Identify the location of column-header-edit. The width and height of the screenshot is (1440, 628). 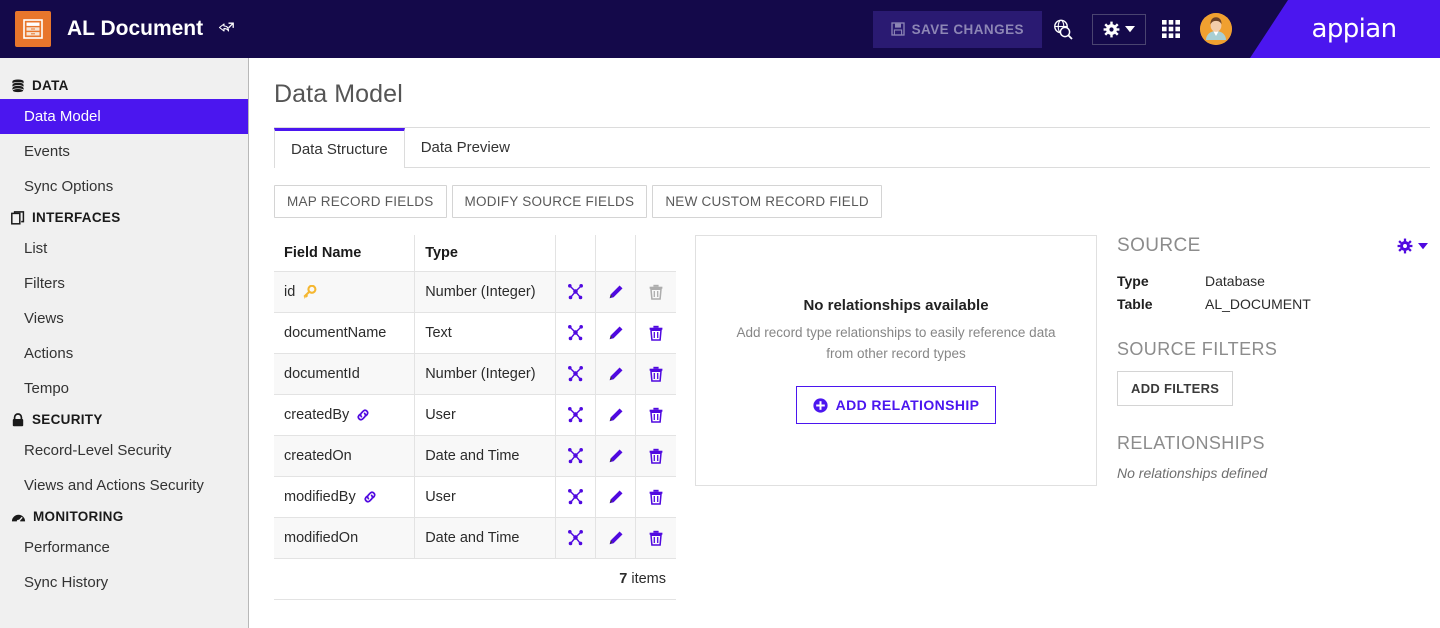
(616, 253).